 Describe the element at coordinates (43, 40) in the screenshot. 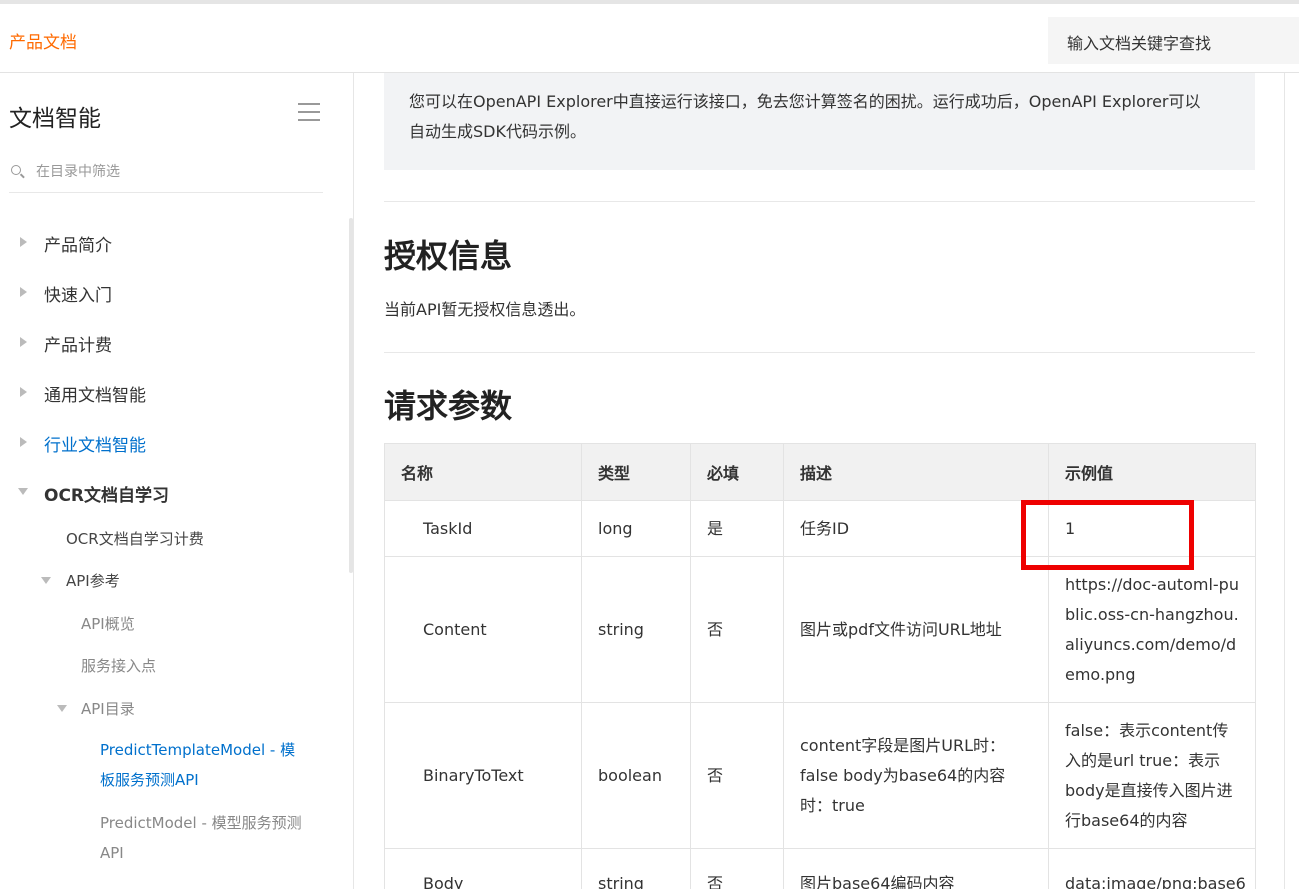

I see `product-docs-link: 产品文档` at that location.